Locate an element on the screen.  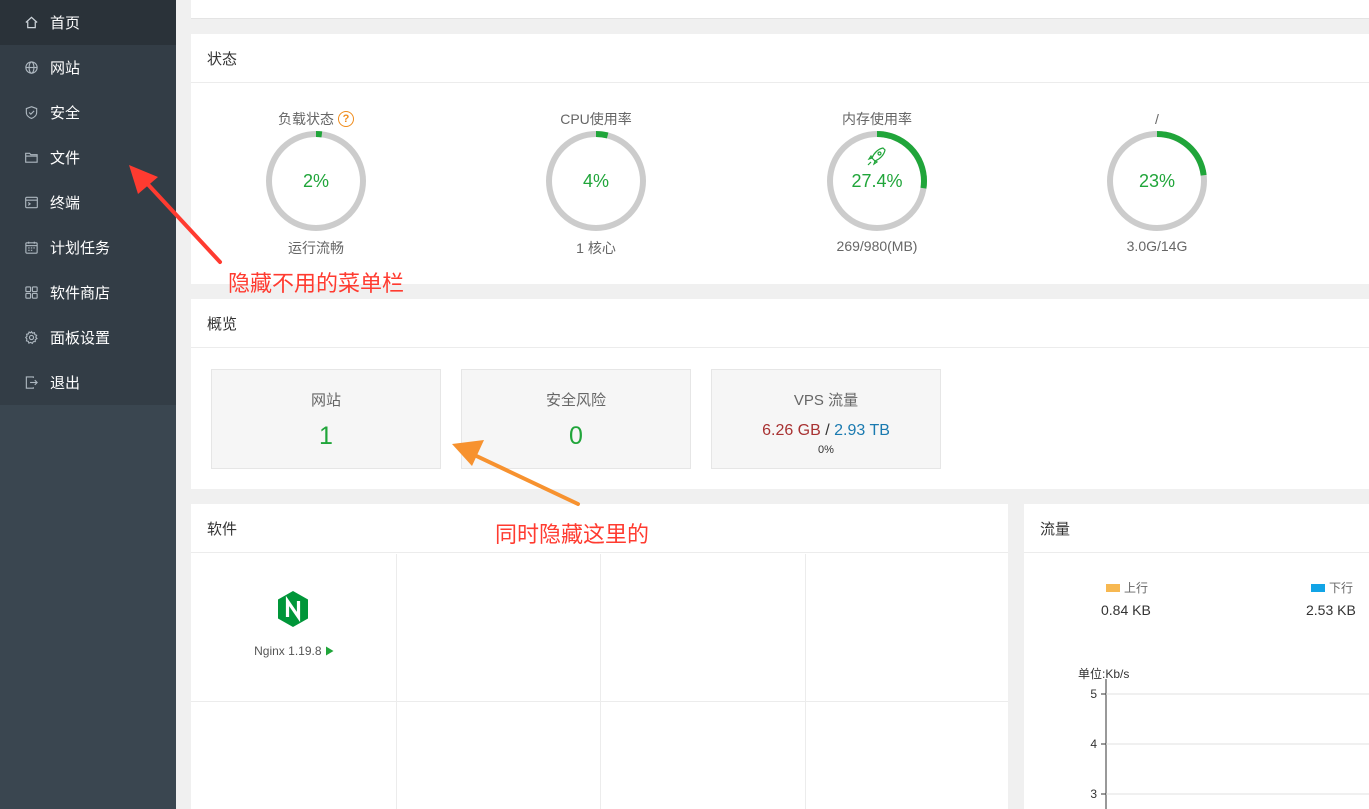
gauge-label: 负载状态 is located at coordinates (306, 119).